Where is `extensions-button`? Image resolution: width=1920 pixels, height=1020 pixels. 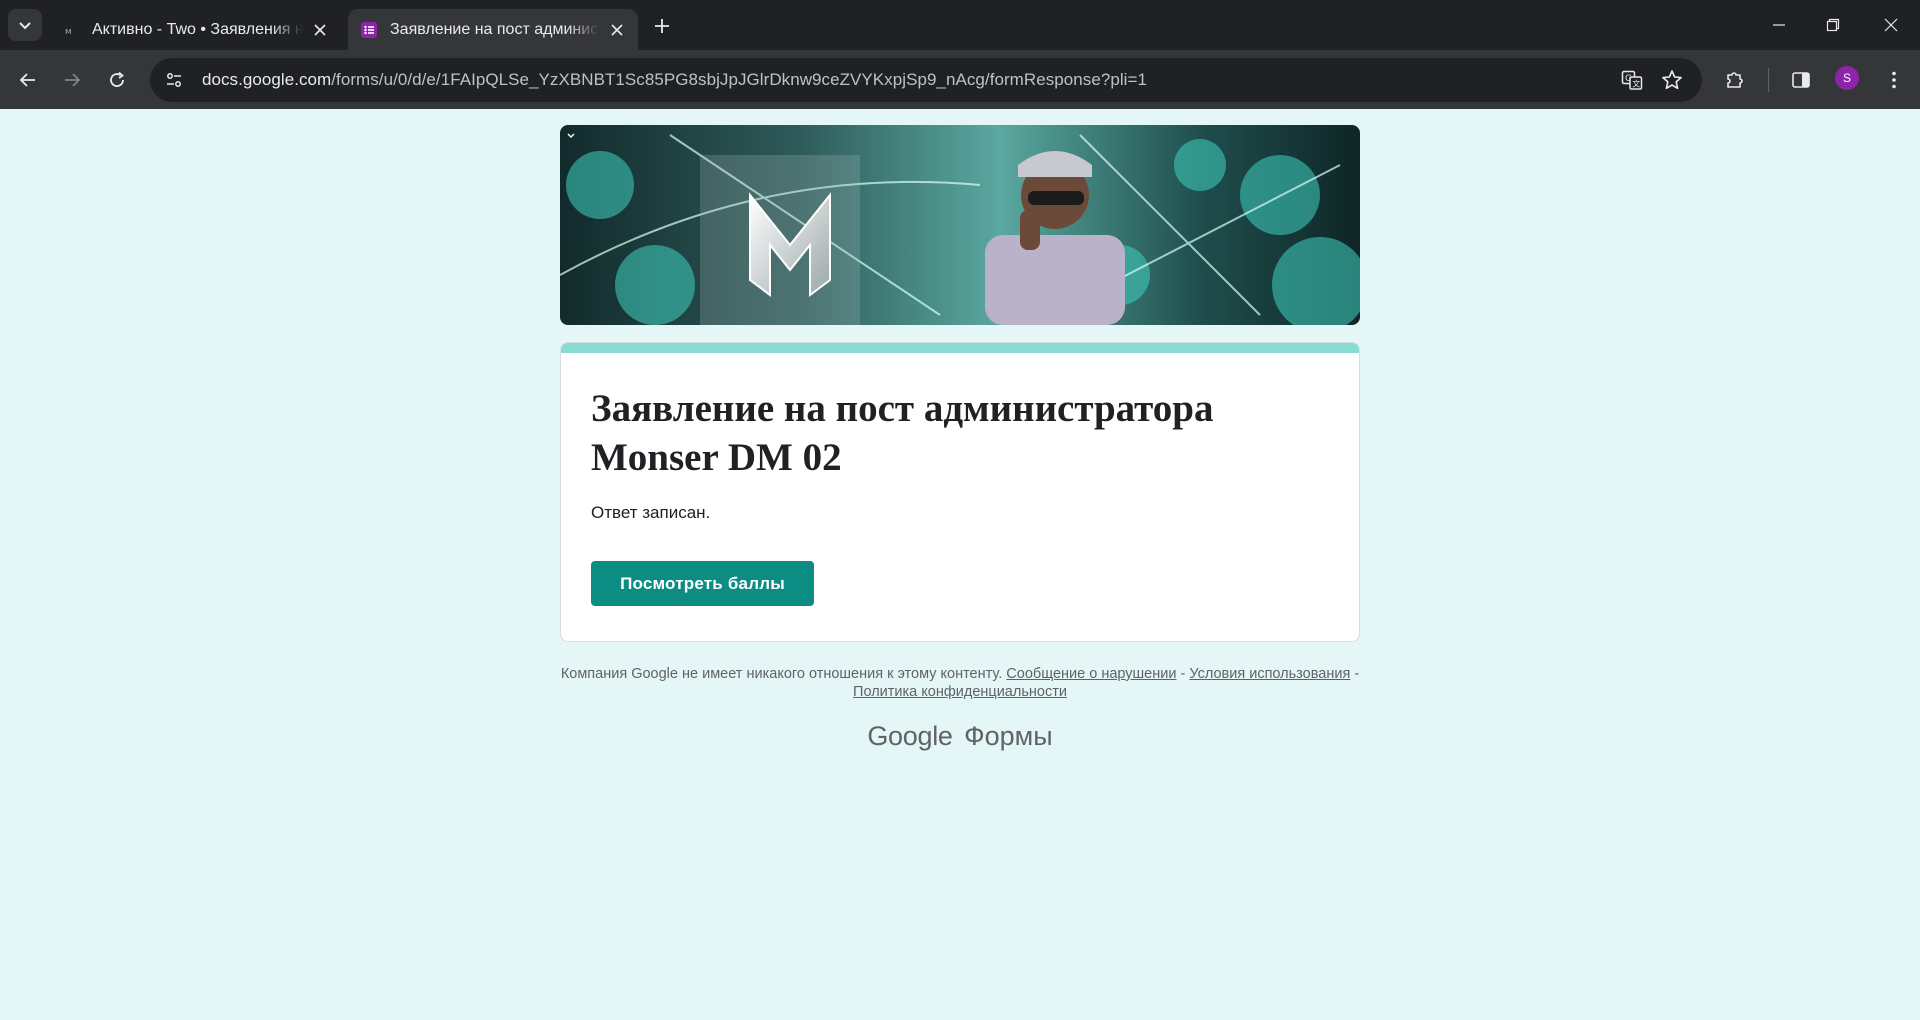
extensions-button is located at coordinates (1735, 80).